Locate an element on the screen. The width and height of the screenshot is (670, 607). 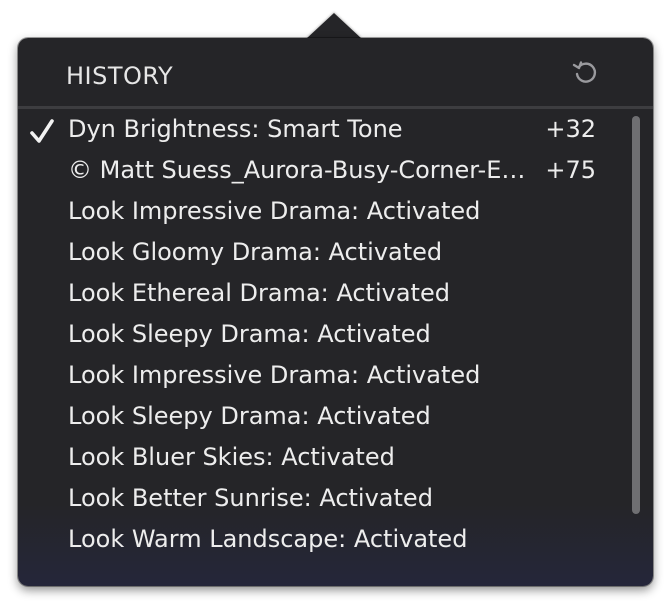
history-header: HISTORY is located at coordinates (335, 73).